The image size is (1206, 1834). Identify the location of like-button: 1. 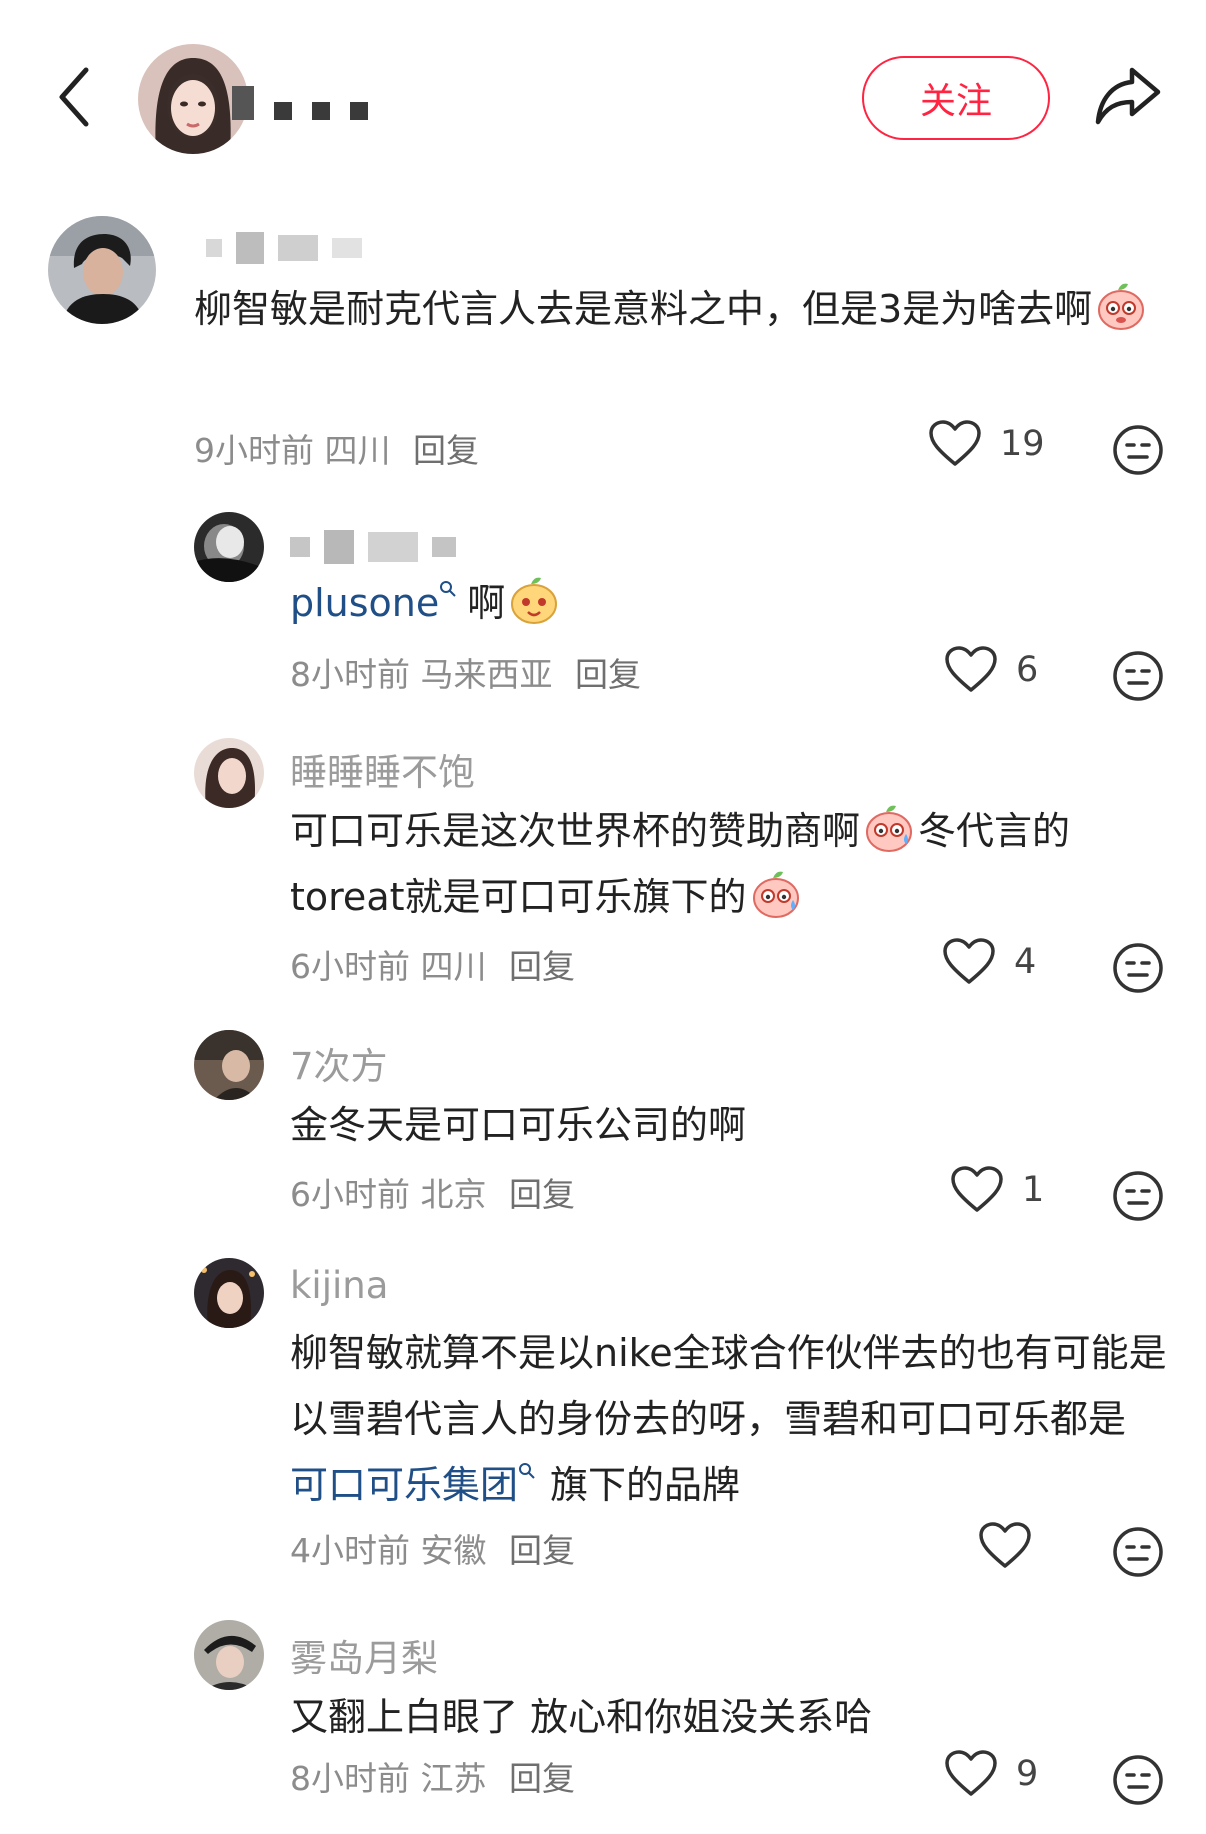
(997, 1190).